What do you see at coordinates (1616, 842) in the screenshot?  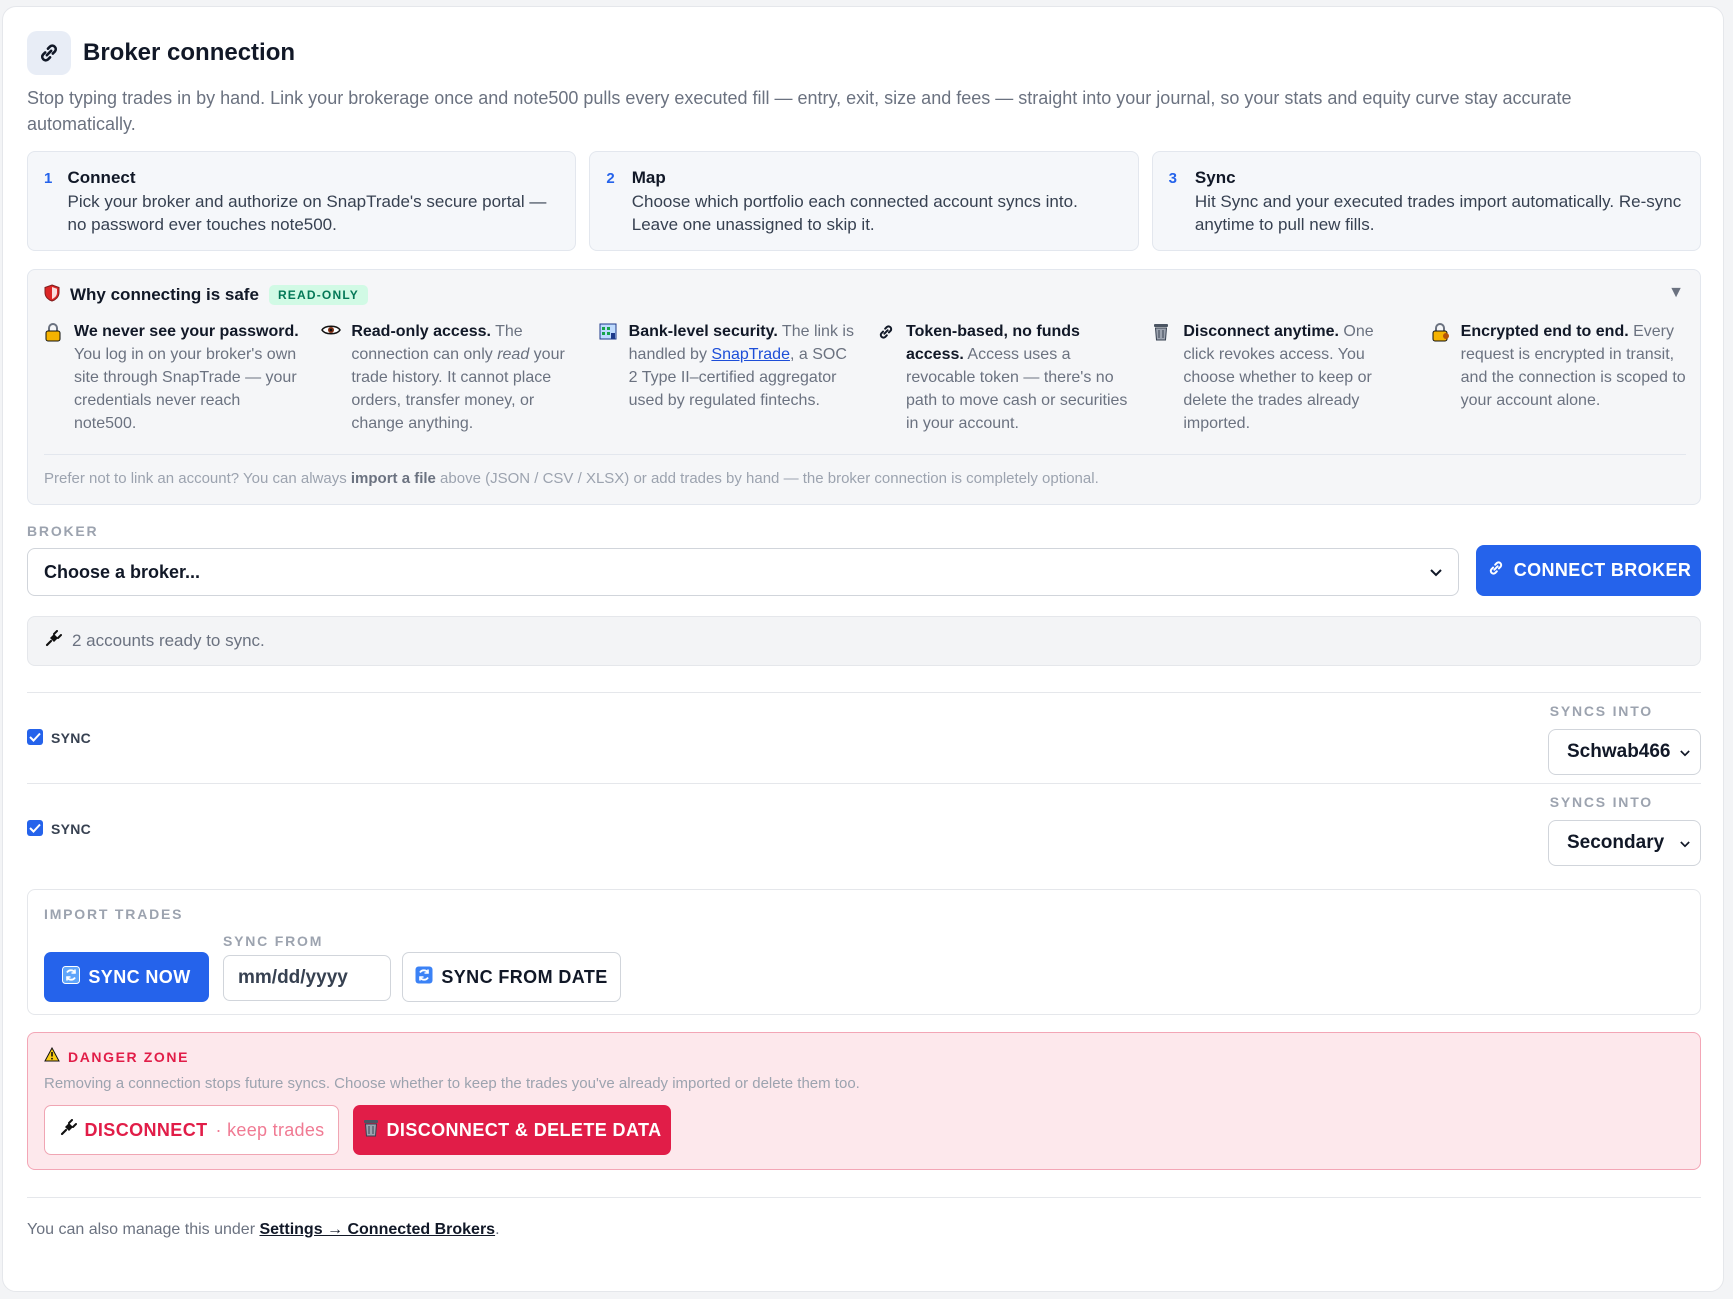 I see `portfolio-select-value: Secondary` at bounding box center [1616, 842].